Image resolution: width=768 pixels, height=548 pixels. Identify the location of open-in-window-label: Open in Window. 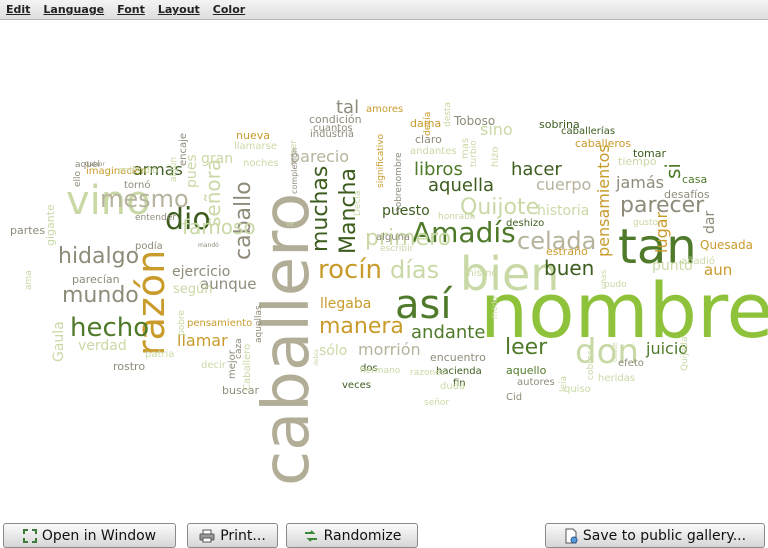
(99, 535).